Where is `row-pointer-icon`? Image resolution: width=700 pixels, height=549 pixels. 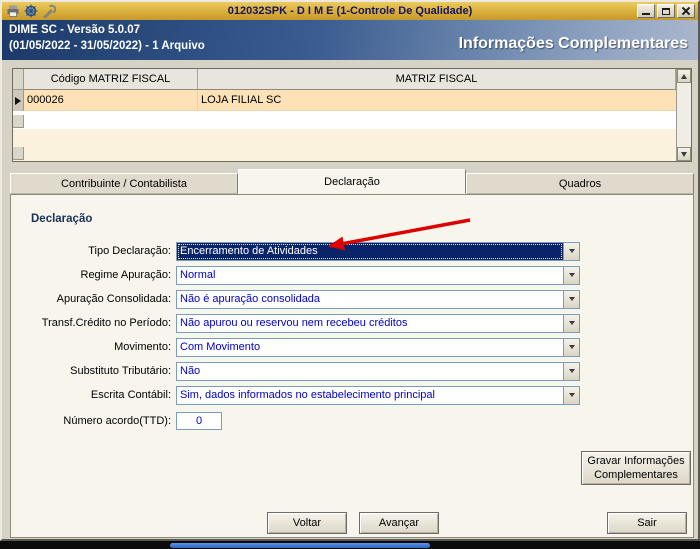
row-pointer-icon is located at coordinates (18, 100).